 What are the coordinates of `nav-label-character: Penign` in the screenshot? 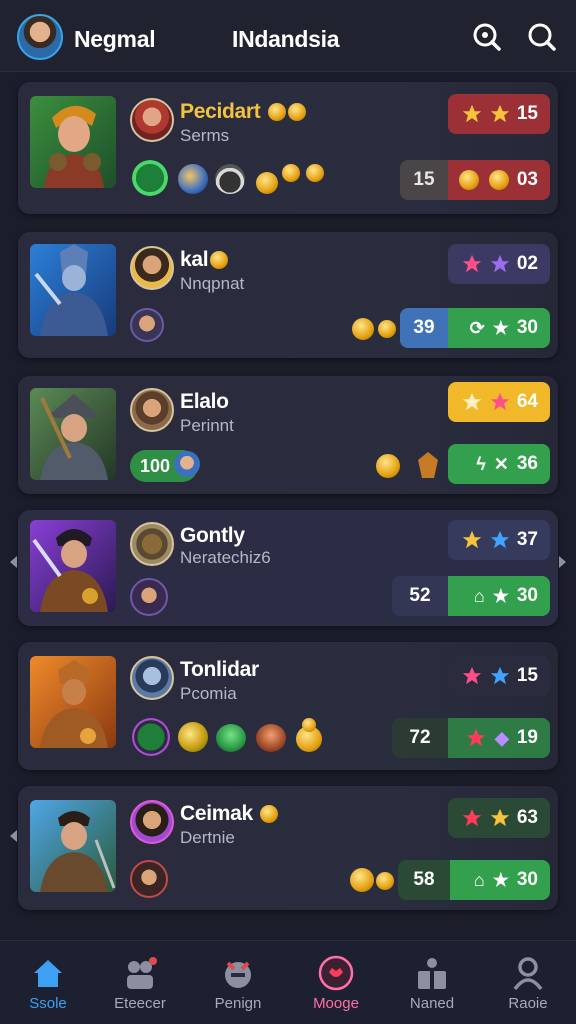 It's located at (238, 1003).